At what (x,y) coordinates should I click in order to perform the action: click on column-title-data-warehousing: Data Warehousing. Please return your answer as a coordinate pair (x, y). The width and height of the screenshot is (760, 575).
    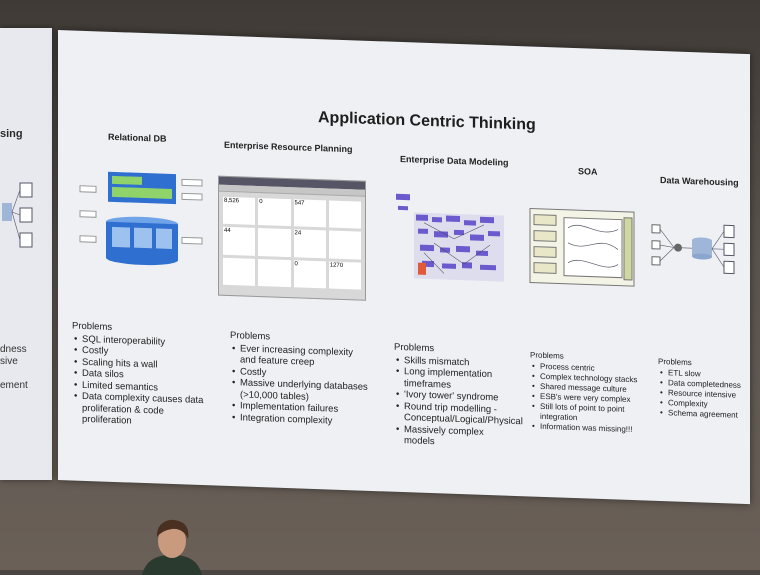
    Looking at the image, I should click on (699, 181).